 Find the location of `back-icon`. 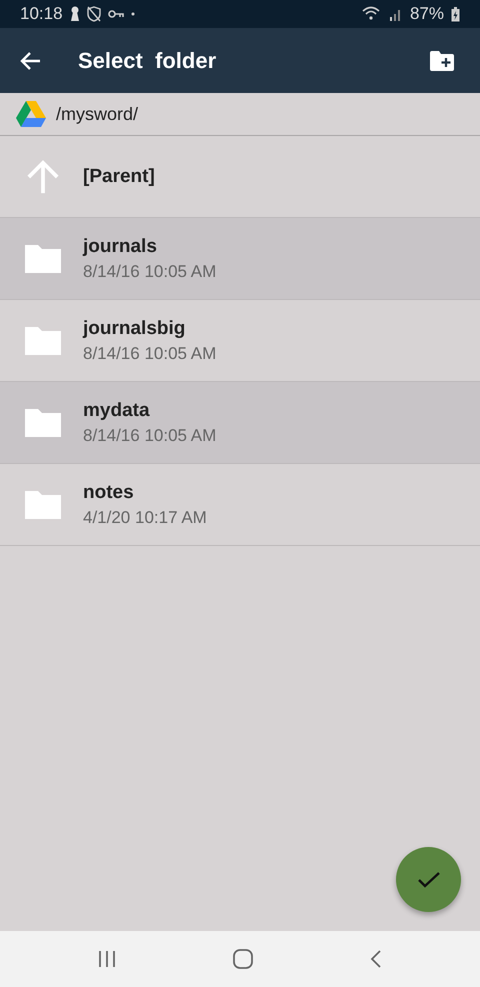

back-icon is located at coordinates (375, 959).